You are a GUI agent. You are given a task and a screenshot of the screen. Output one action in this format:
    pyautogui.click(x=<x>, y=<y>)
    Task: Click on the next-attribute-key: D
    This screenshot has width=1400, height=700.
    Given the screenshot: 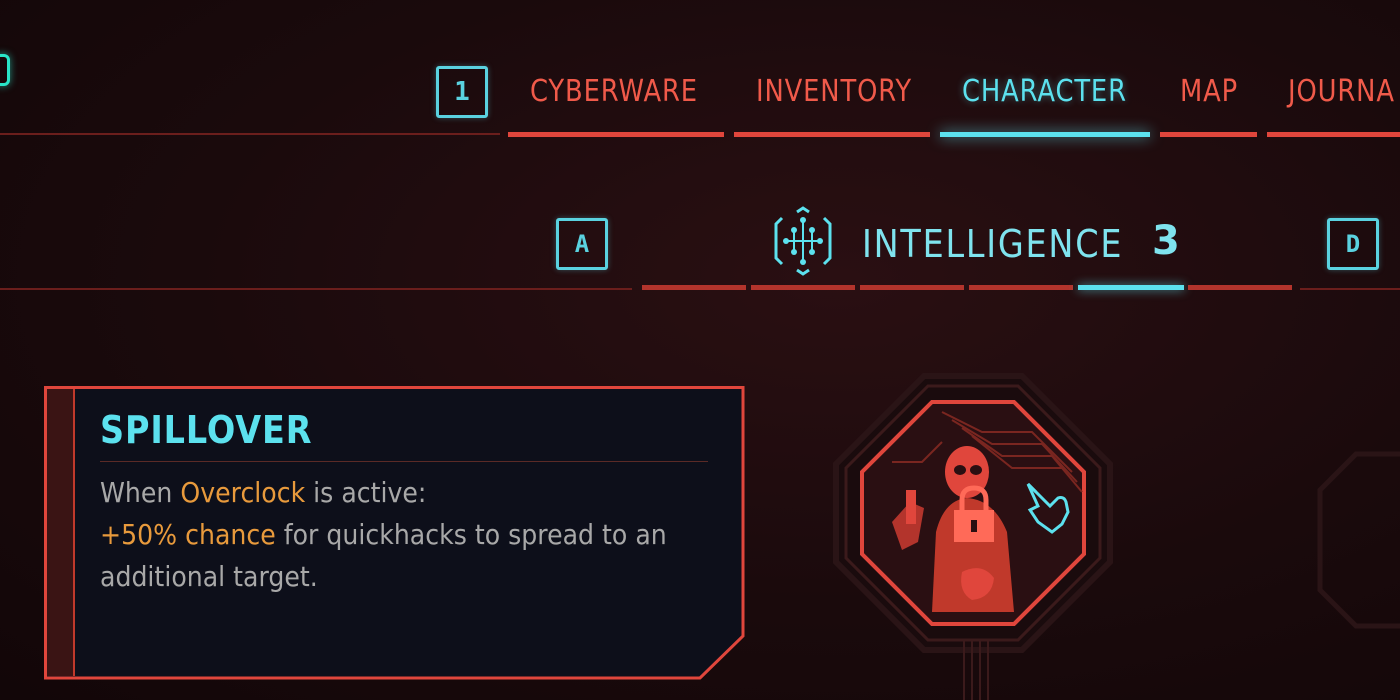 What is the action you would take?
    pyautogui.click(x=1353, y=244)
    